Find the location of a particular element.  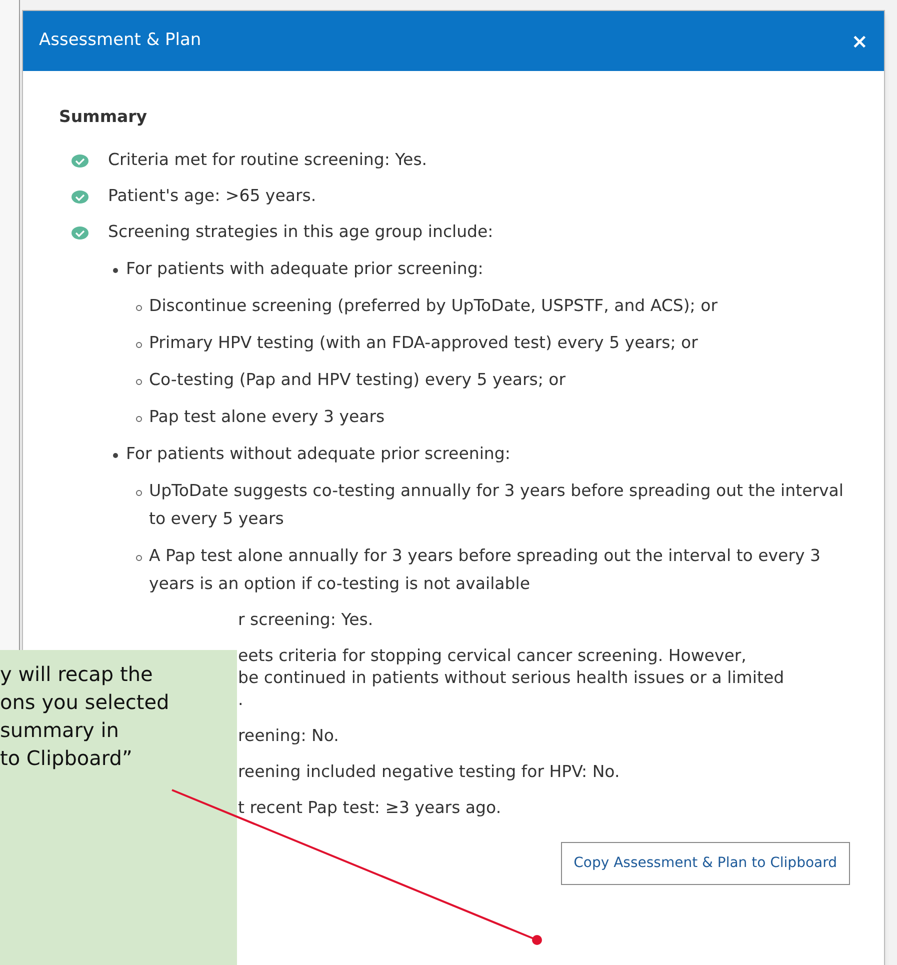

summary-text: t recent Pap test: ≥3 years ago. is located at coordinates (370, 807).